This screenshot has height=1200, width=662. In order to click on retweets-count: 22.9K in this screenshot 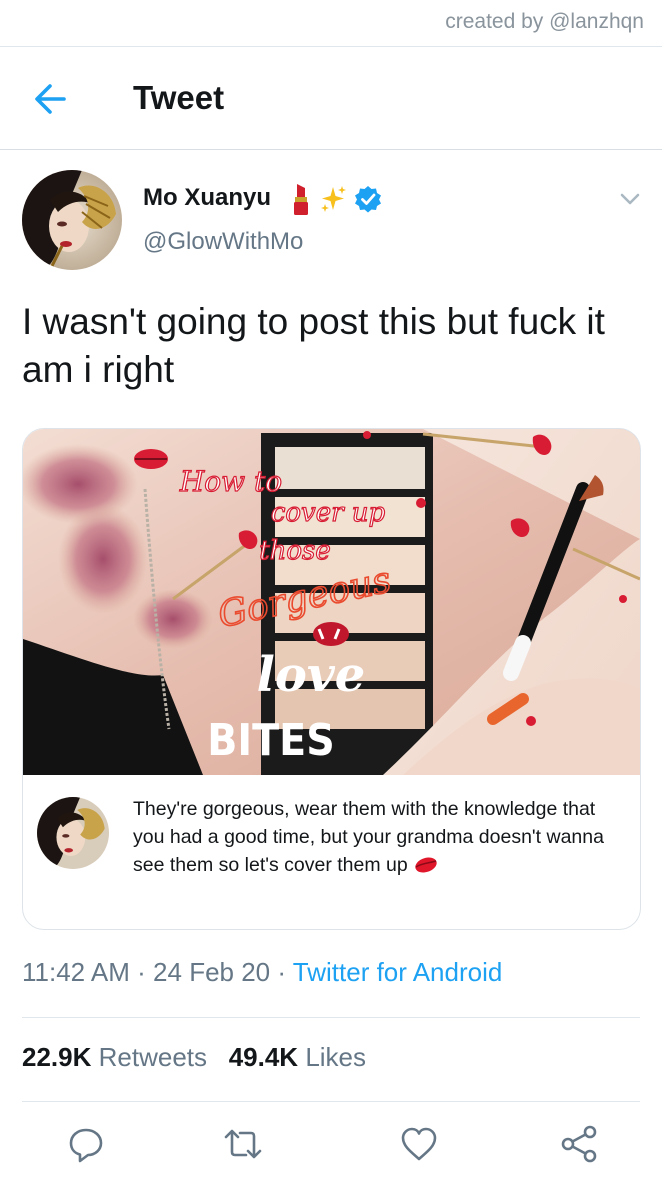, I will do `click(57, 1057)`.